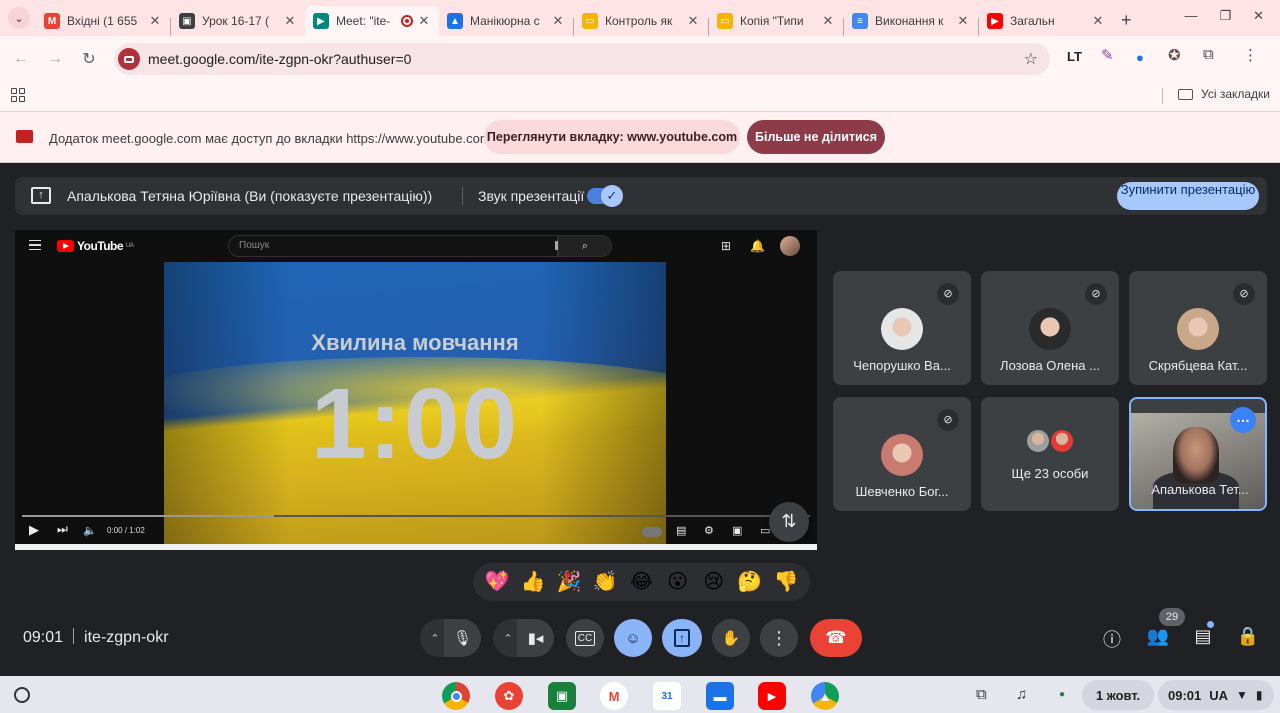 The width and height of the screenshot is (1280, 713). What do you see at coordinates (789, 522) in the screenshot?
I see `swap-layout-button: ⇅` at bounding box center [789, 522].